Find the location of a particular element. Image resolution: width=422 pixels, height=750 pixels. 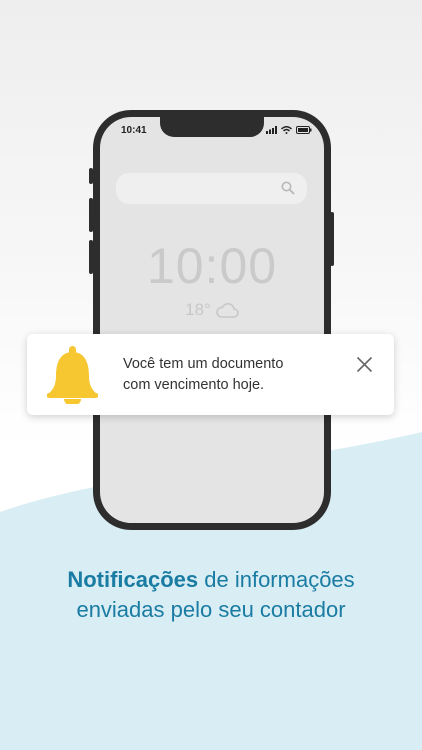

lockscreen-weather: 18° is located at coordinates (212, 310).